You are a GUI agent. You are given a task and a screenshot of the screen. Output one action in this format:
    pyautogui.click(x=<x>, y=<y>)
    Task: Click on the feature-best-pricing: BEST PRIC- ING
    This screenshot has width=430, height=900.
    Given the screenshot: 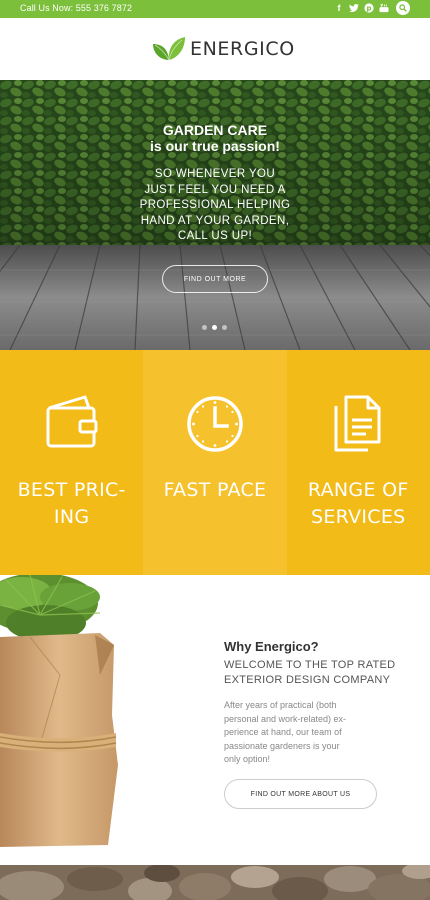 What is the action you would take?
    pyautogui.click(x=72, y=462)
    